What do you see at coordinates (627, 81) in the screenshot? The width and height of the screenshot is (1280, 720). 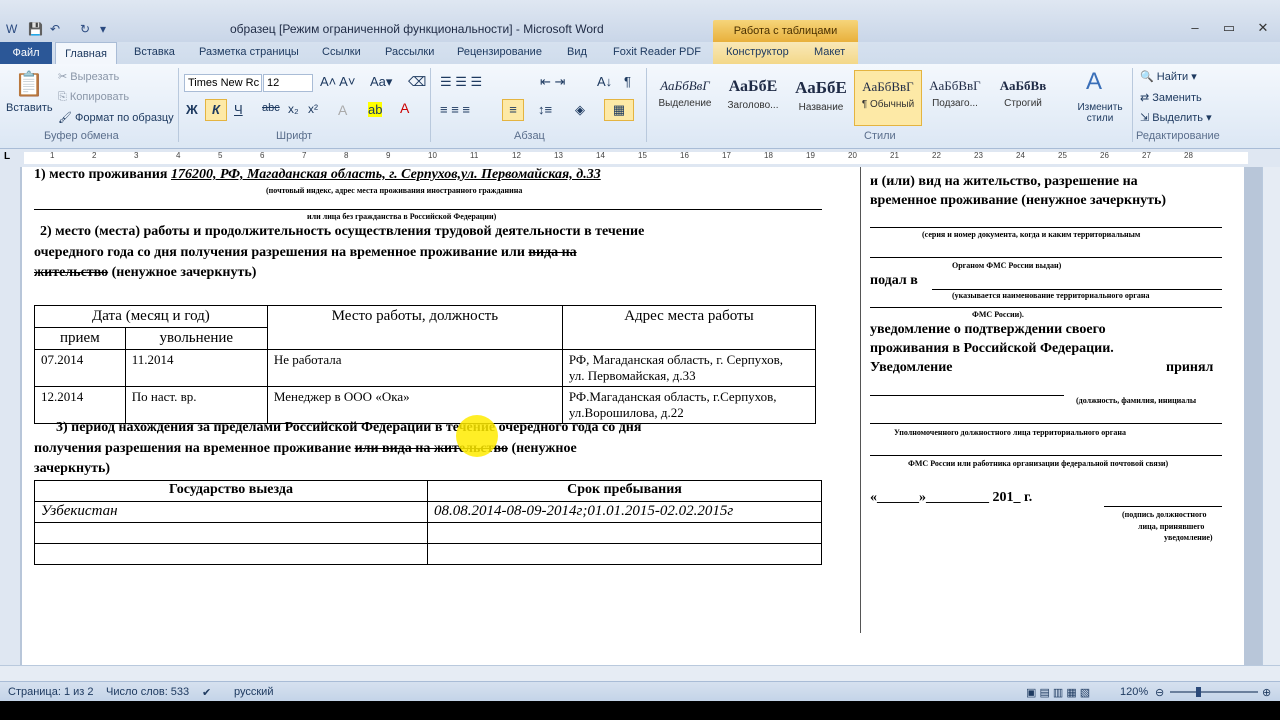 I see `pilcrow-icon: ¶` at bounding box center [627, 81].